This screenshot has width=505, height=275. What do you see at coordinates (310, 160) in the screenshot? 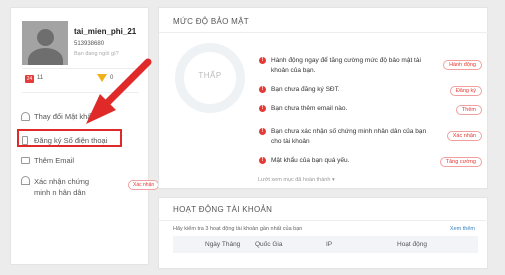
I see `security-item-text: Mật khẩu của bạn quá yếu.` at bounding box center [310, 160].